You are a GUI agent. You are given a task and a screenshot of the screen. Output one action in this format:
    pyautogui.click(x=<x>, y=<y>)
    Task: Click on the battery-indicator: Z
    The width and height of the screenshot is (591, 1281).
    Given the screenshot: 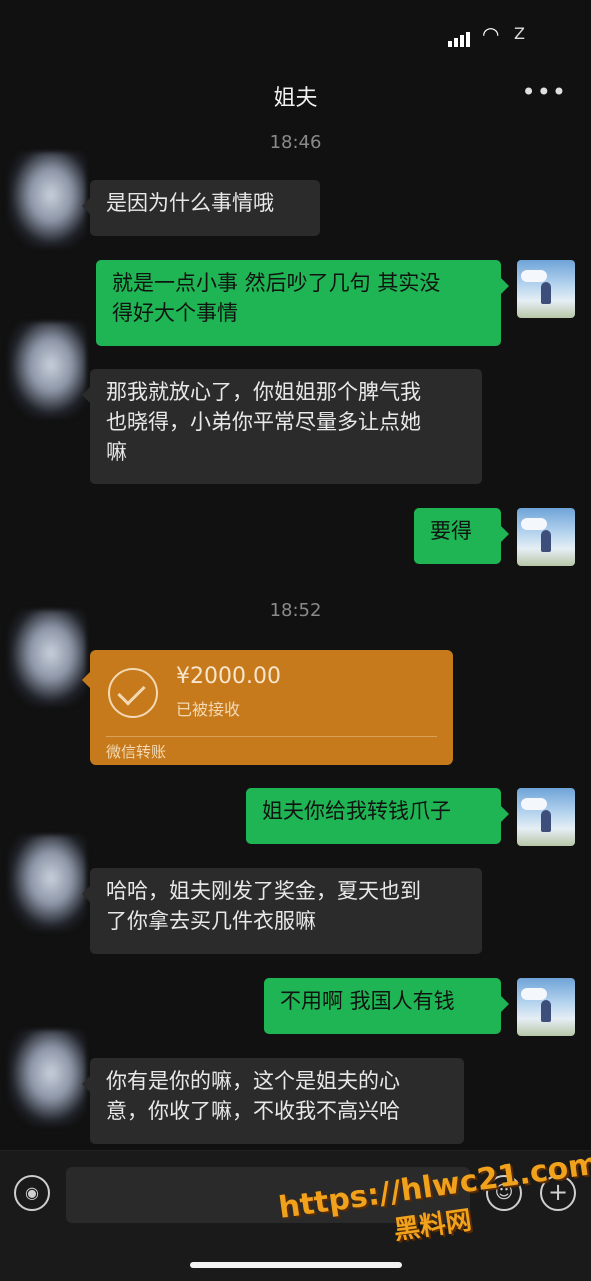 What is the action you would take?
    pyautogui.click(x=519, y=33)
    